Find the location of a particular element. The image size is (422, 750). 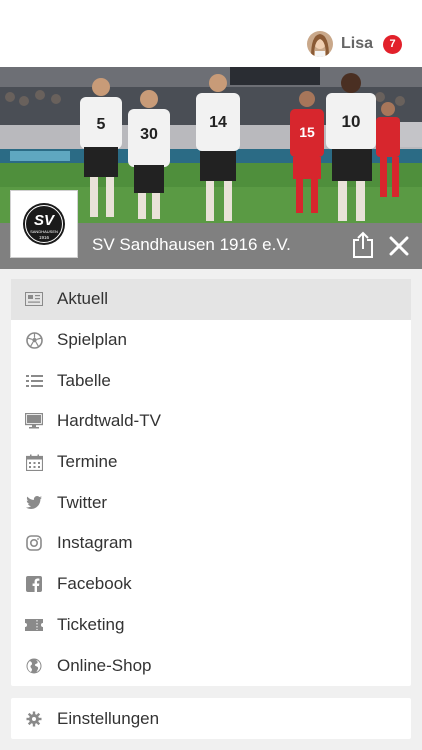

close-button is located at coordinates (399, 246).